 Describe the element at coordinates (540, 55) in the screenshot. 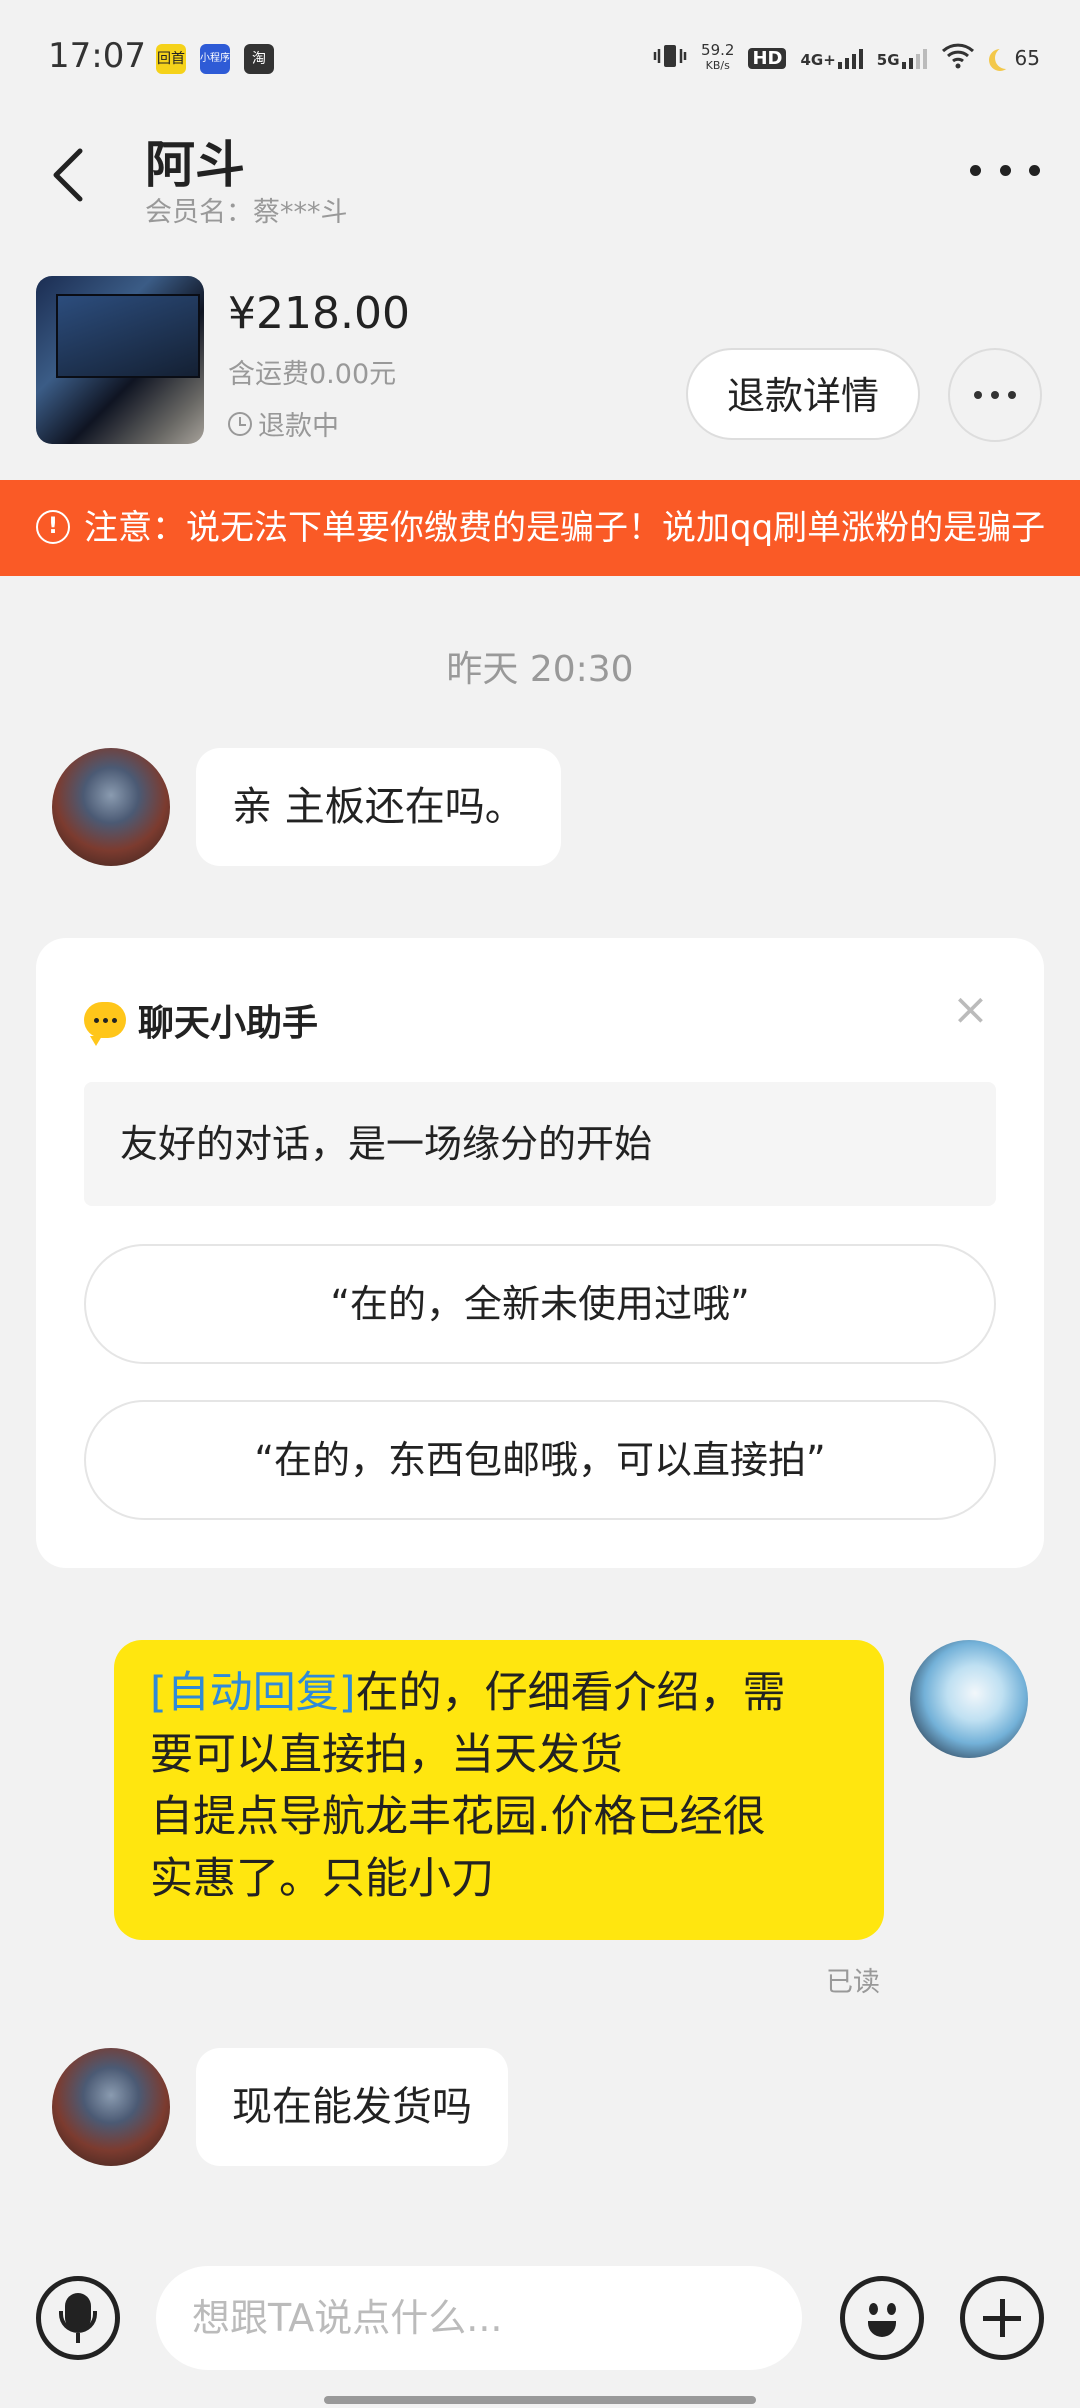

I see `status-bar: 17:07 回首 小程序 淘 59.2 KB/s HD 4G+ 5G 65` at that location.